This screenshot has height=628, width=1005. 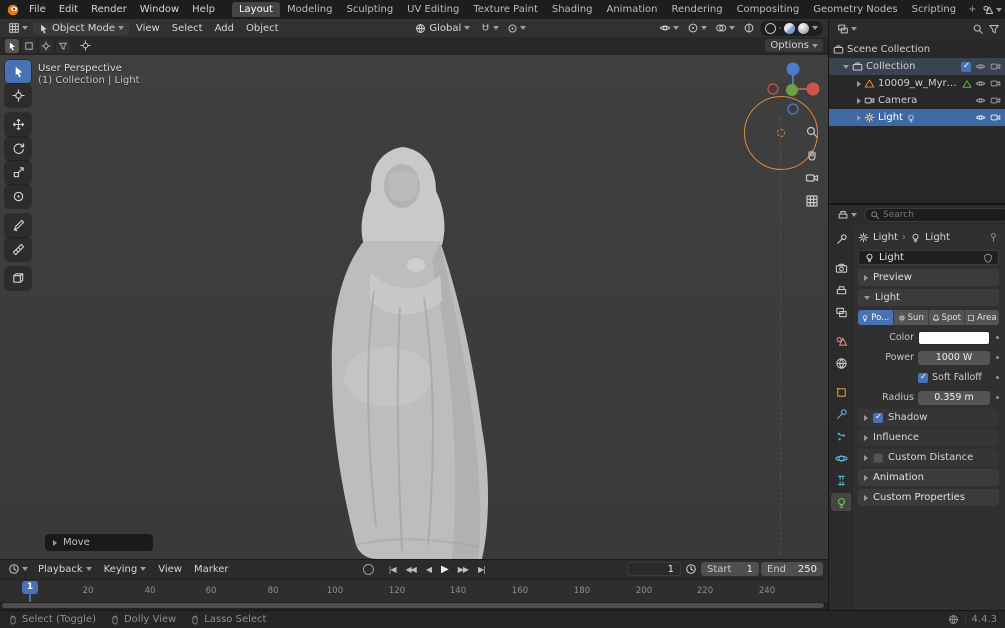 I want to click on light-type-area-button: Area, so click(x=981, y=317).